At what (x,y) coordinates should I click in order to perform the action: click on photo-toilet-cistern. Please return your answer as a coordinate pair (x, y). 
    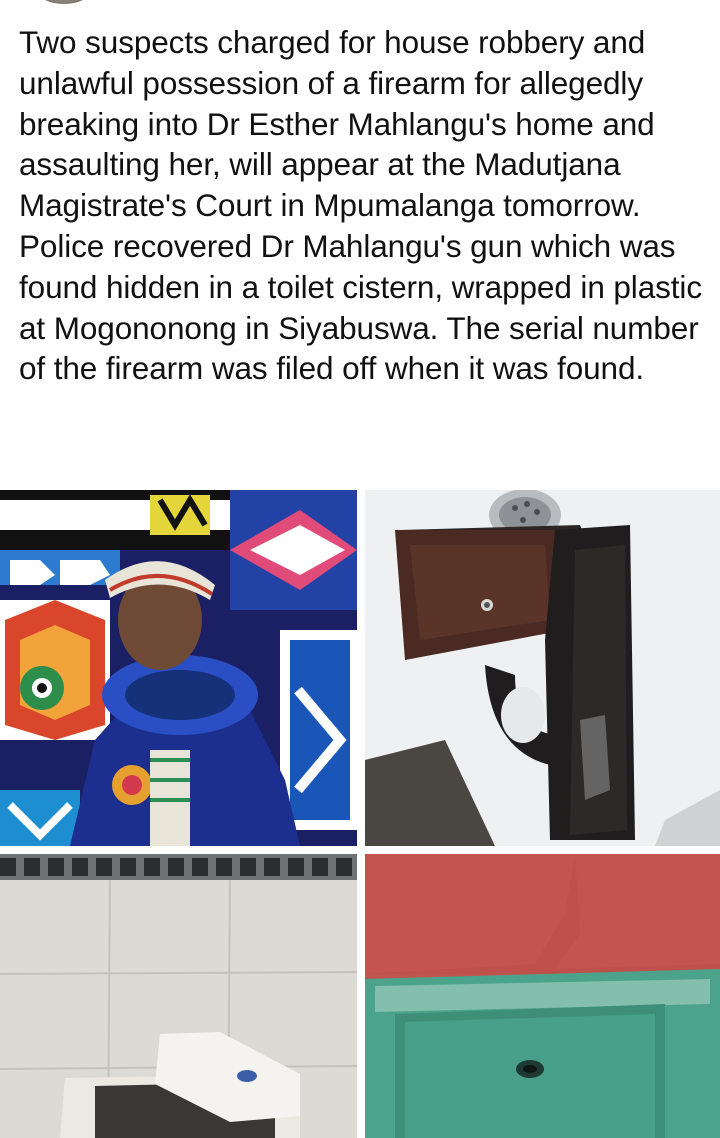
    Looking at the image, I should click on (178, 996).